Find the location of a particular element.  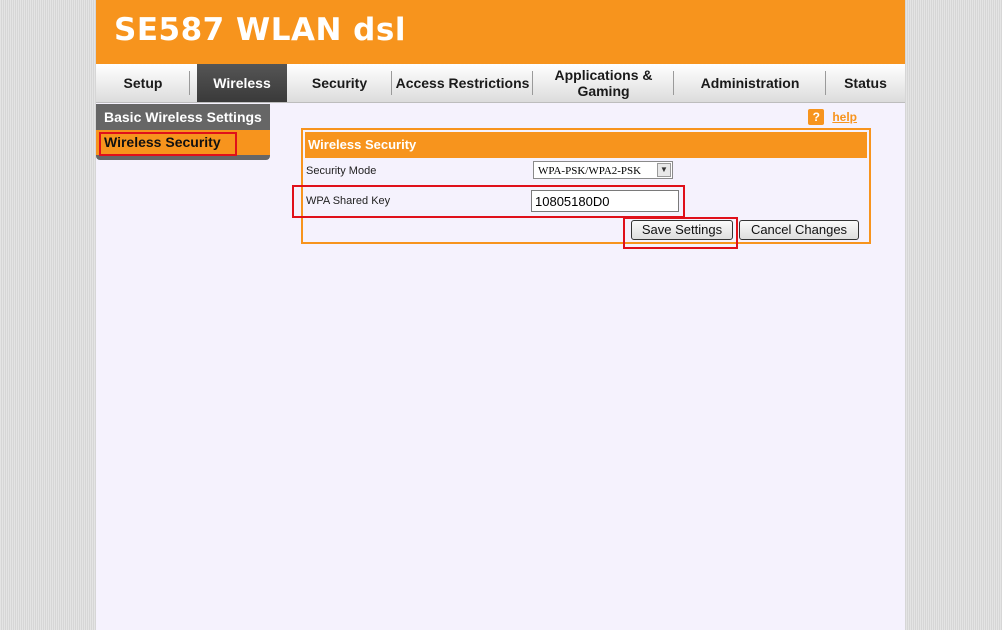

help-link: help is located at coordinates (844, 117).